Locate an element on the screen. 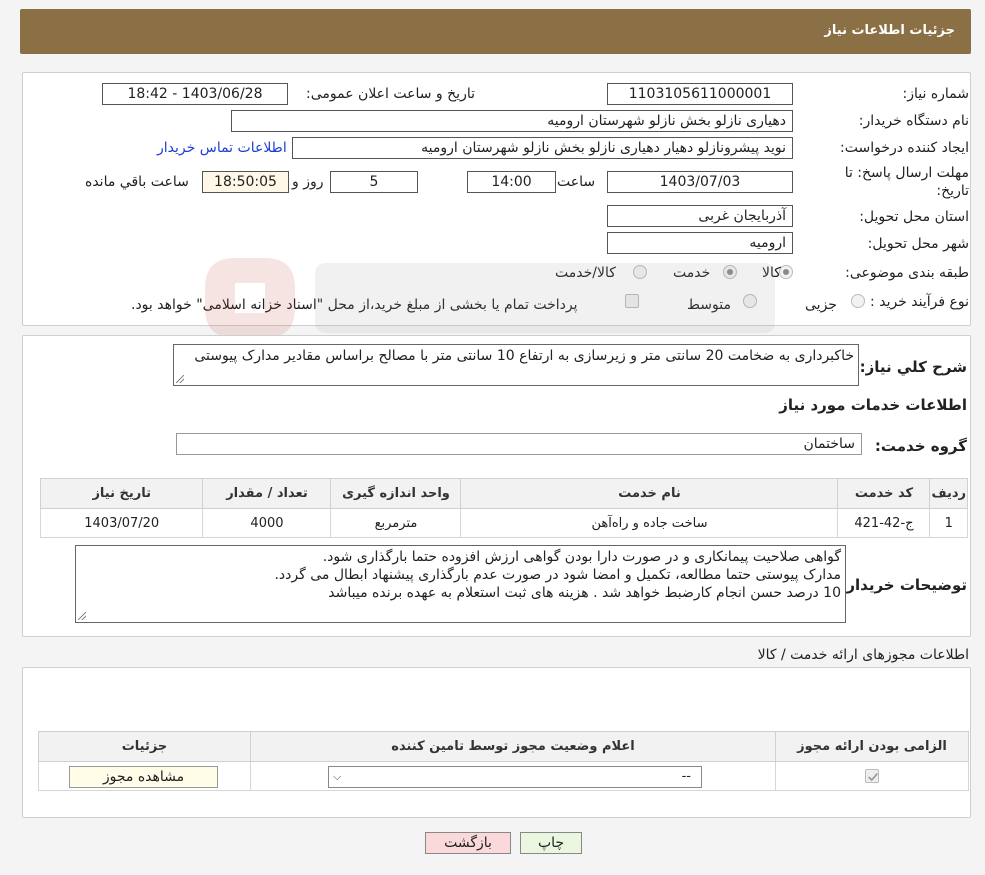 This screenshot has width=985, height=875. purchase-type-label: نوع فرآیند خرید : is located at coordinates (919, 302).